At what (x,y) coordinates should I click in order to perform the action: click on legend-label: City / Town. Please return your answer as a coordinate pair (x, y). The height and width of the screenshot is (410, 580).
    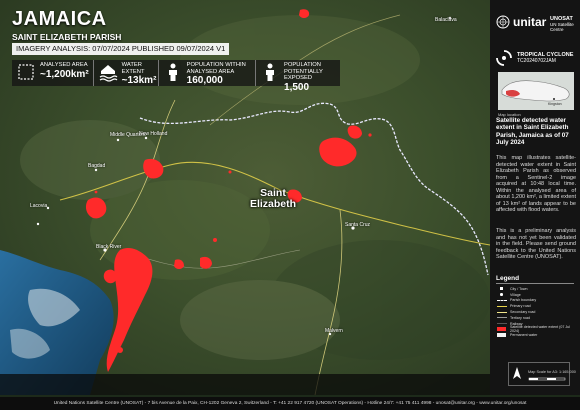
    Looking at the image, I should click on (519, 288).